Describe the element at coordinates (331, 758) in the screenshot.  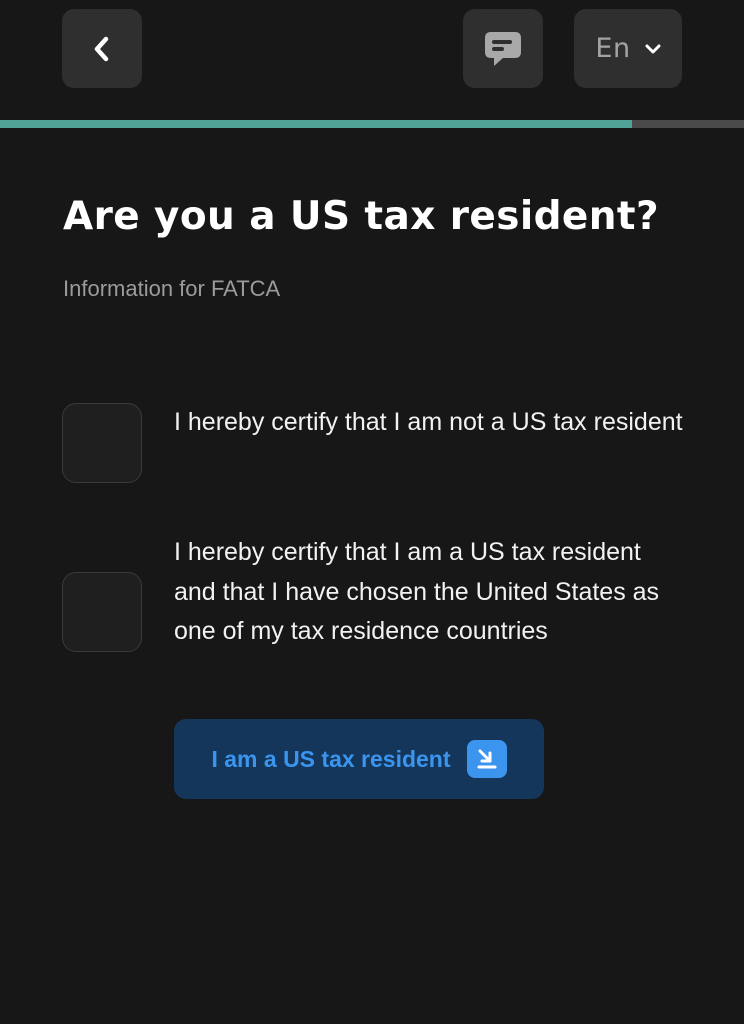
I see `cta-label: I am a US tax resident` at that location.